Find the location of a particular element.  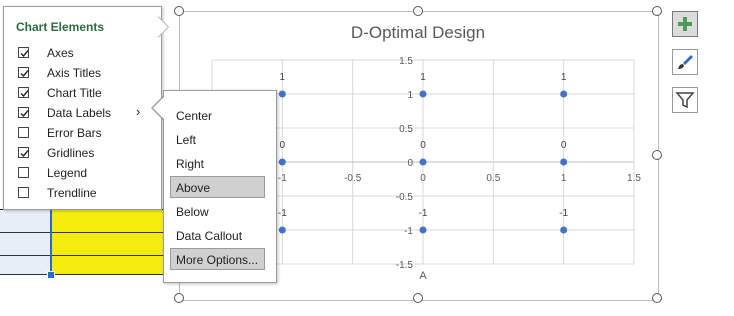

x-tick-label: 1.5 is located at coordinates (634, 178).